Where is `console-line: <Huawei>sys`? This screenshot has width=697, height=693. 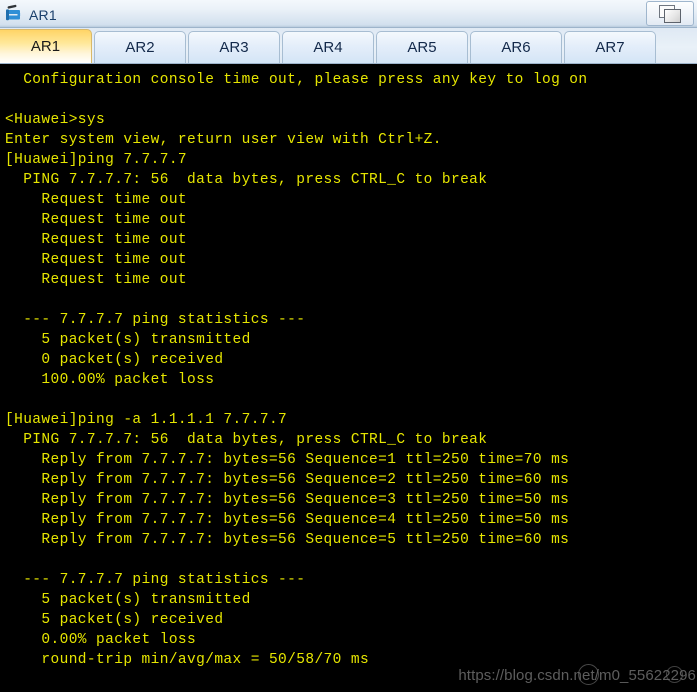
console-line: <Huawei>sys is located at coordinates (55, 120).